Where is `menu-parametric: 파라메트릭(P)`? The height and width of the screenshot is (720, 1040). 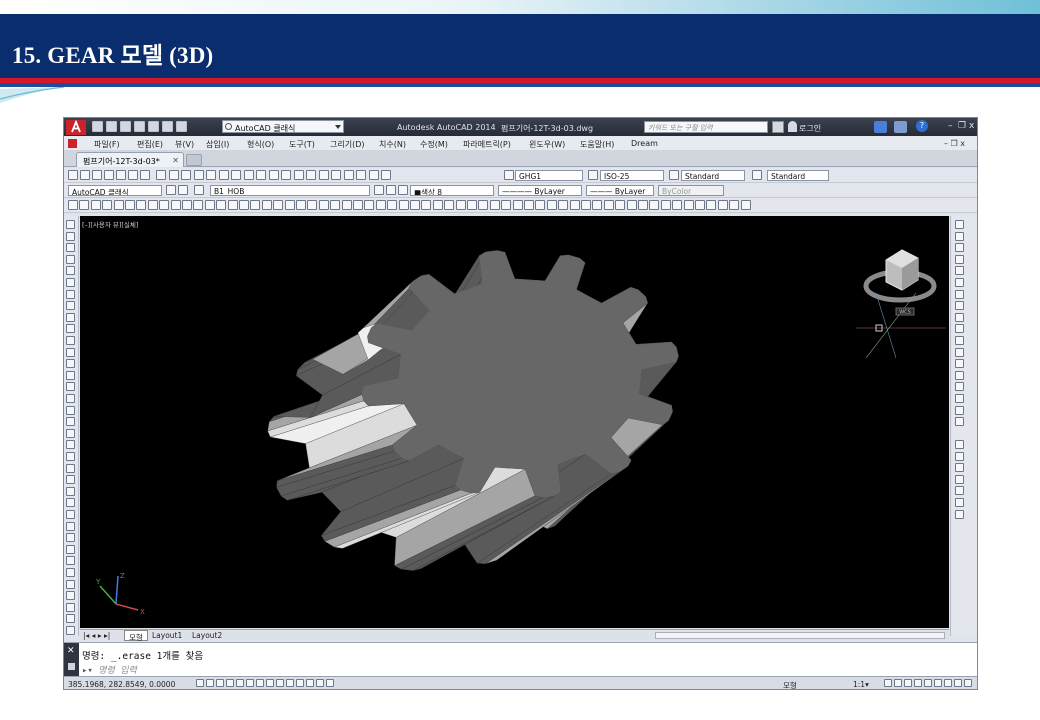 menu-parametric: 파라메트릭(P) is located at coordinates (487, 144).